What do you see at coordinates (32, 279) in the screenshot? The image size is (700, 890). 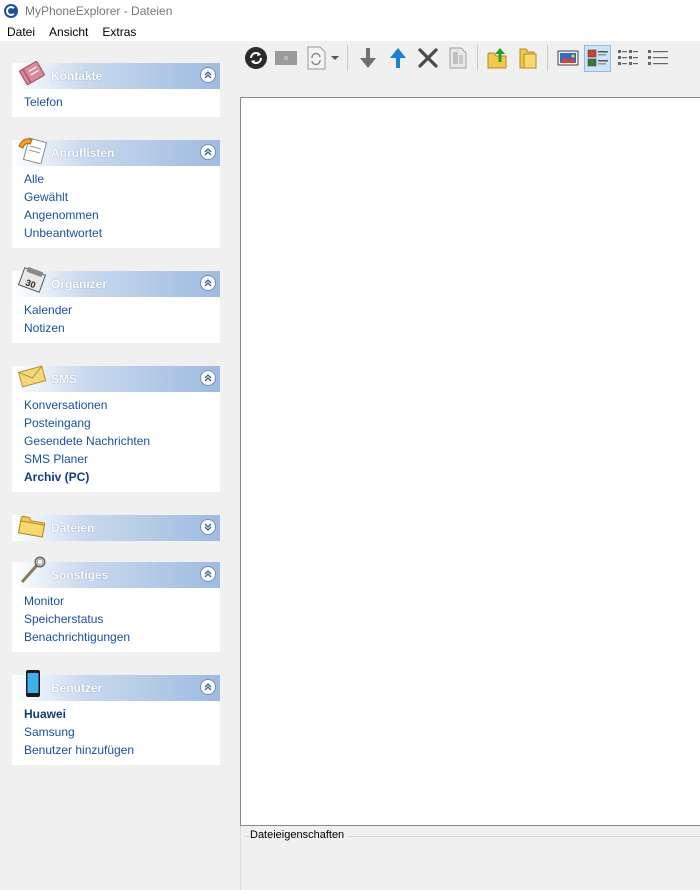 I see `calendar-icon: 30` at bounding box center [32, 279].